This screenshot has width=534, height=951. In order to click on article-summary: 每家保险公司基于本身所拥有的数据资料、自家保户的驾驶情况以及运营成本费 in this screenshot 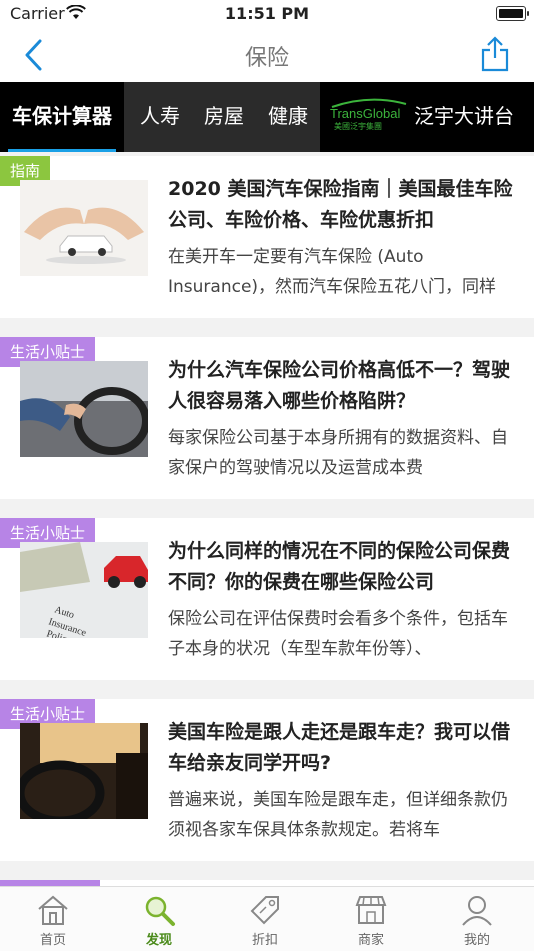, I will do `click(338, 453)`.